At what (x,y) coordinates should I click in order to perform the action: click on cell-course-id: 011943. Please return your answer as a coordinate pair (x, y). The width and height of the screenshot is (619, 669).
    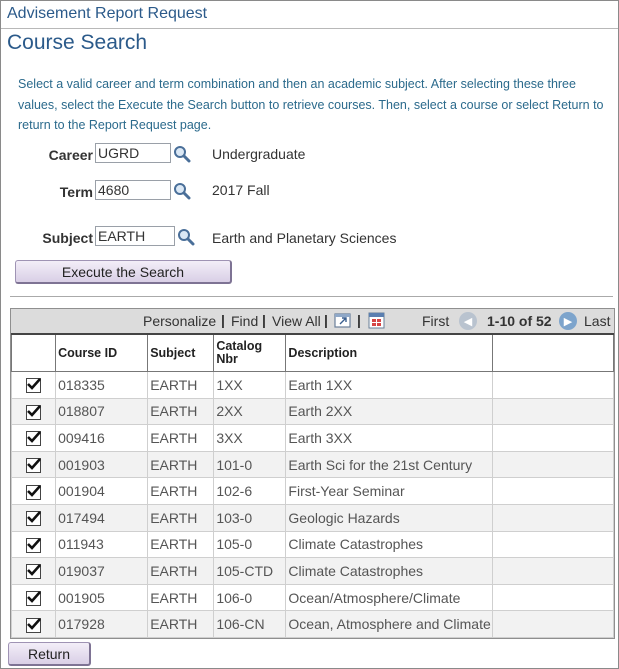
    Looking at the image, I should click on (102, 544).